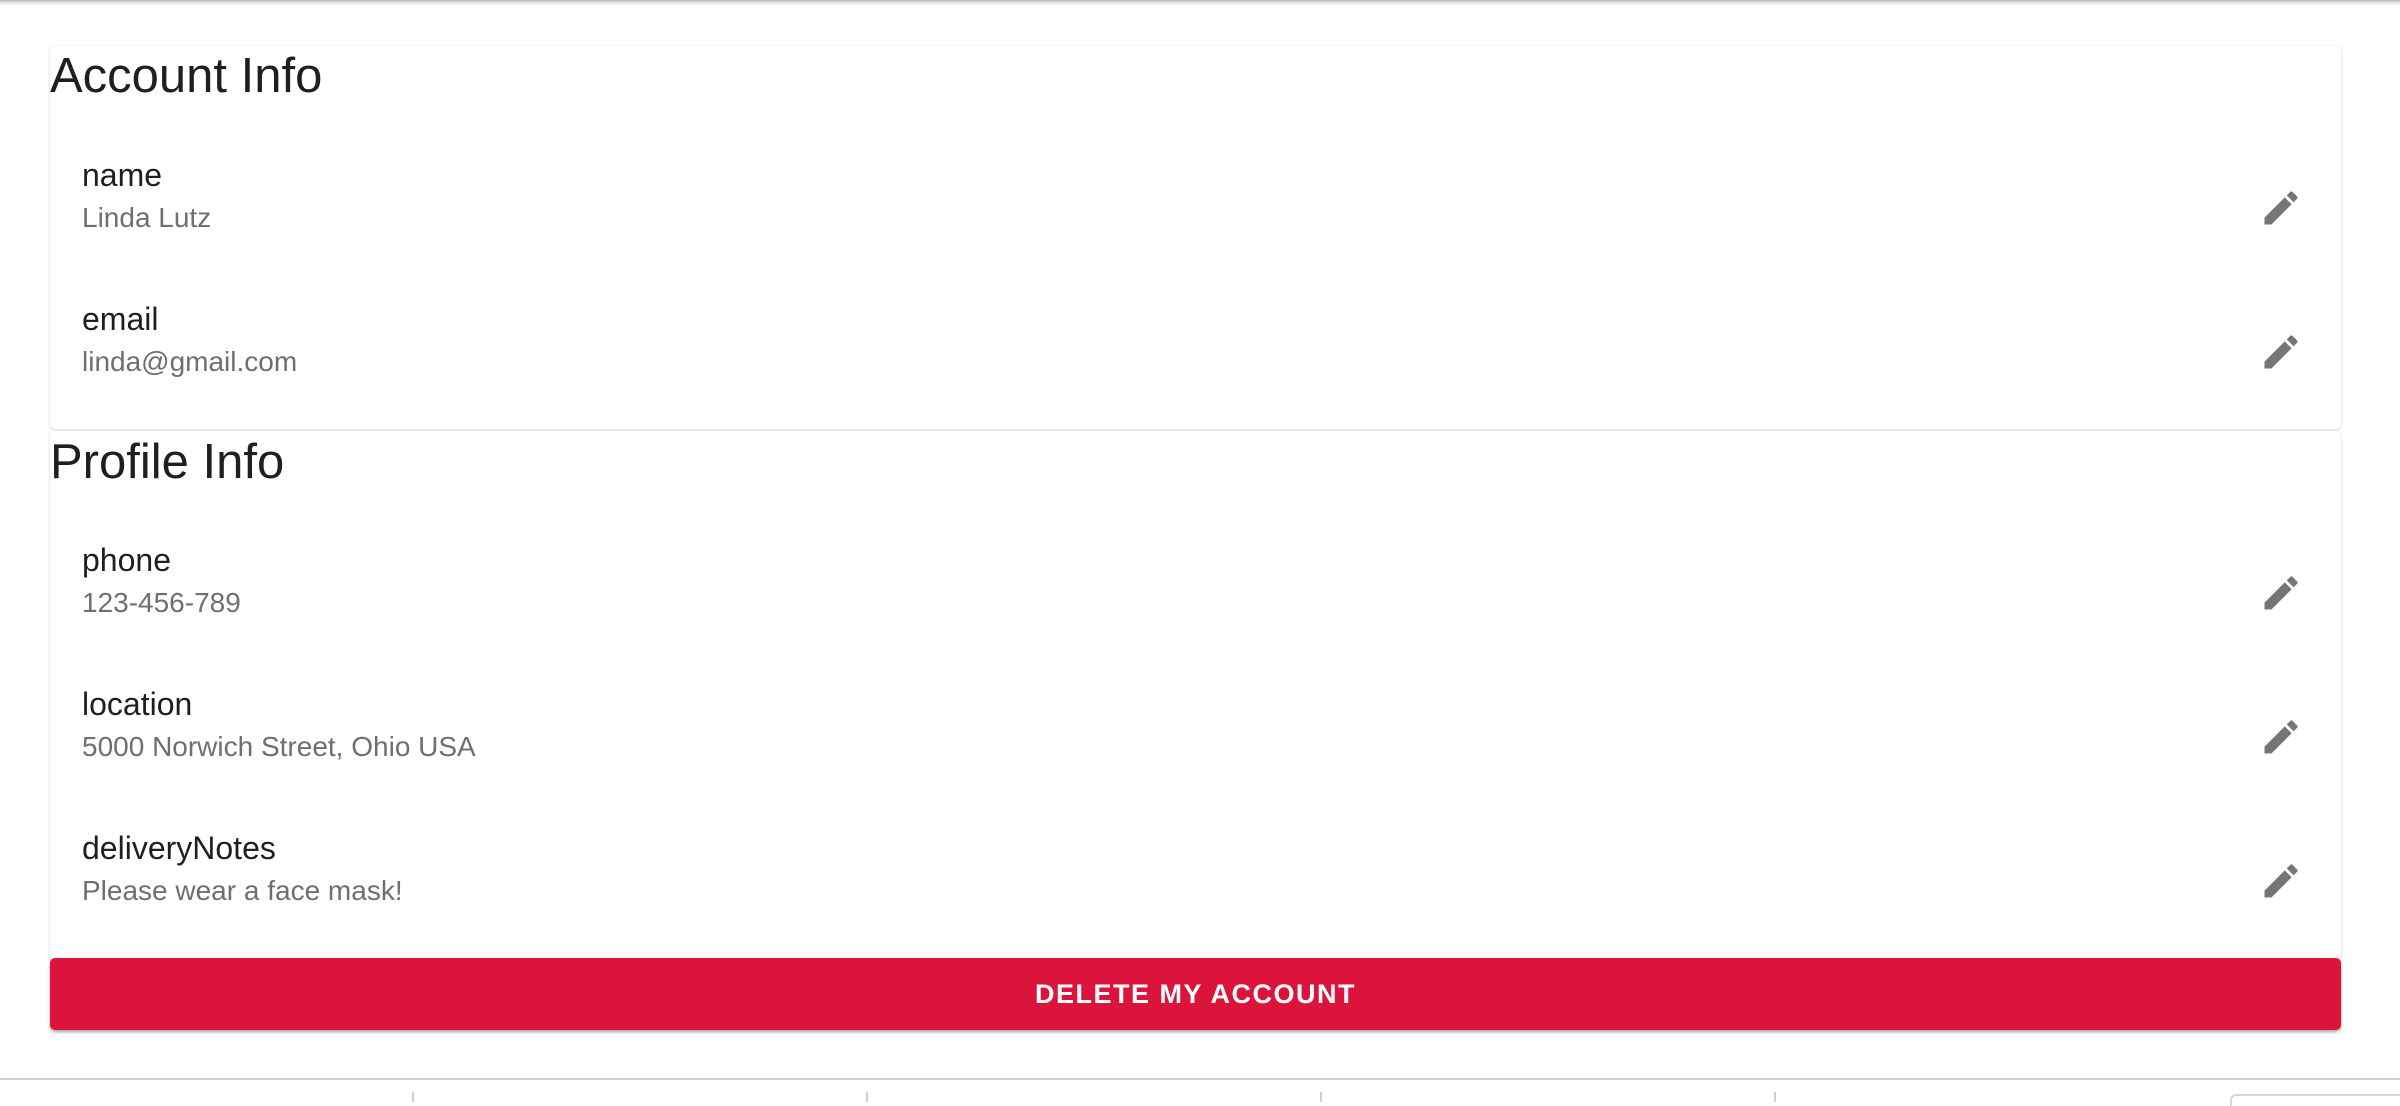 The width and height of the screenshot is (2400, 1106). I want to click on account-field-email: email linda@gmail.com, so click(1211, 355).